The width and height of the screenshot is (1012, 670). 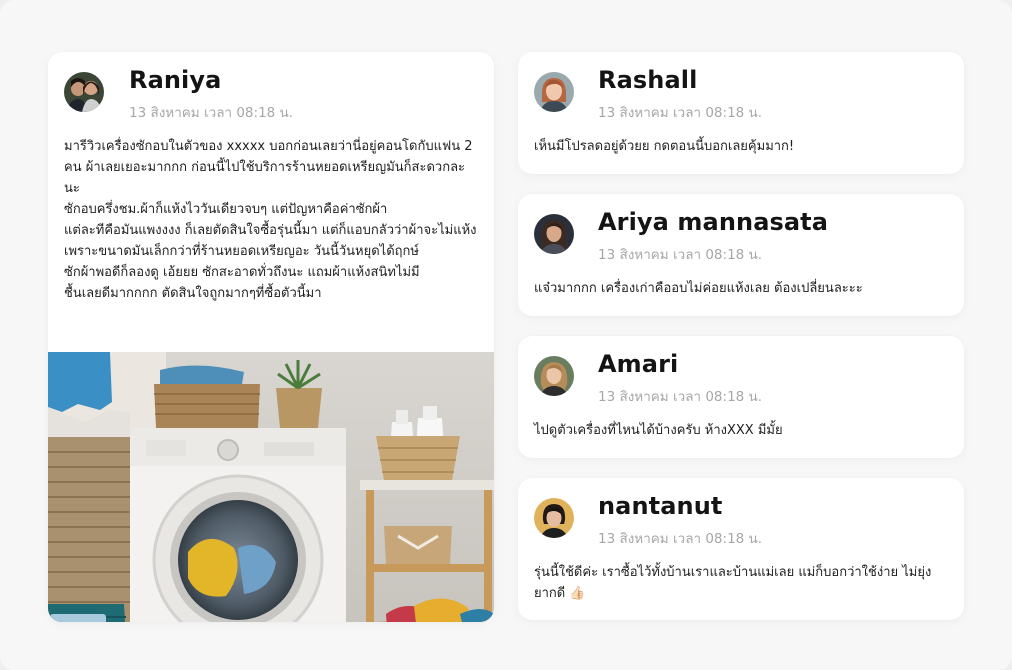 What do you see at coordinates (175, 80) in the screenshot?
I see `author-name: Raniya` at bounding box center [175, 80].